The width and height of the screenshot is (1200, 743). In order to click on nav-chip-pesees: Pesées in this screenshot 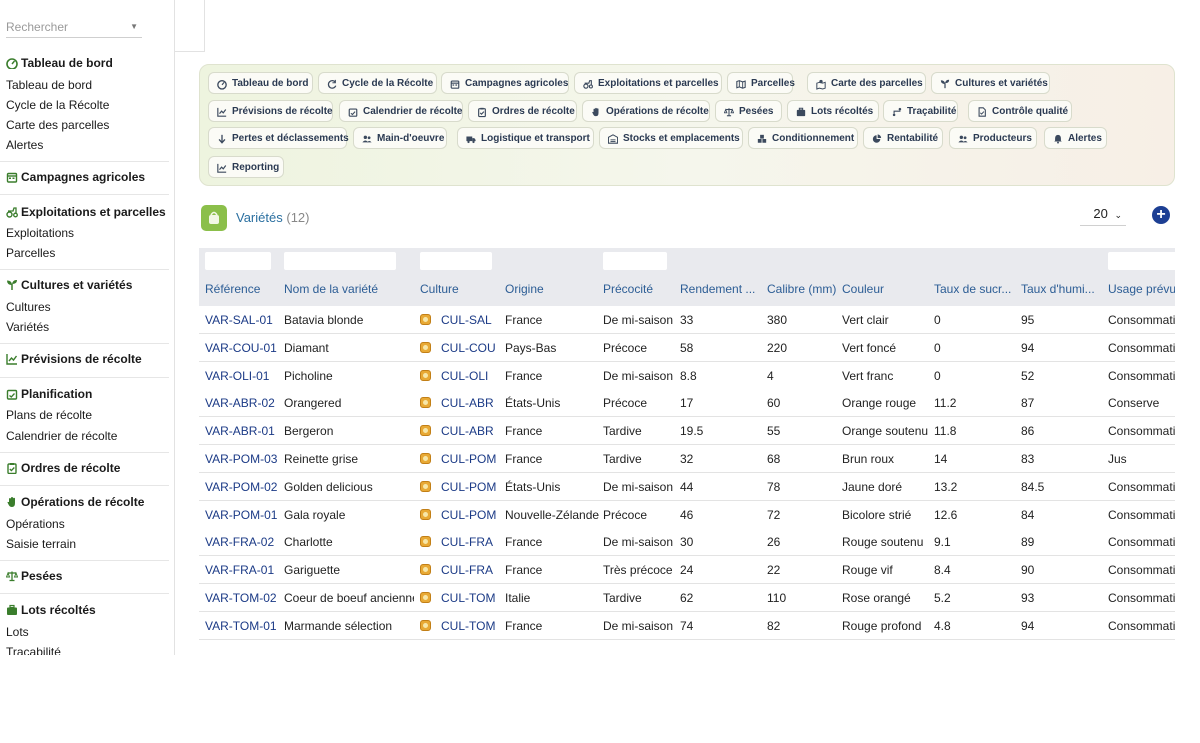, I will do `click(748, 111)`.